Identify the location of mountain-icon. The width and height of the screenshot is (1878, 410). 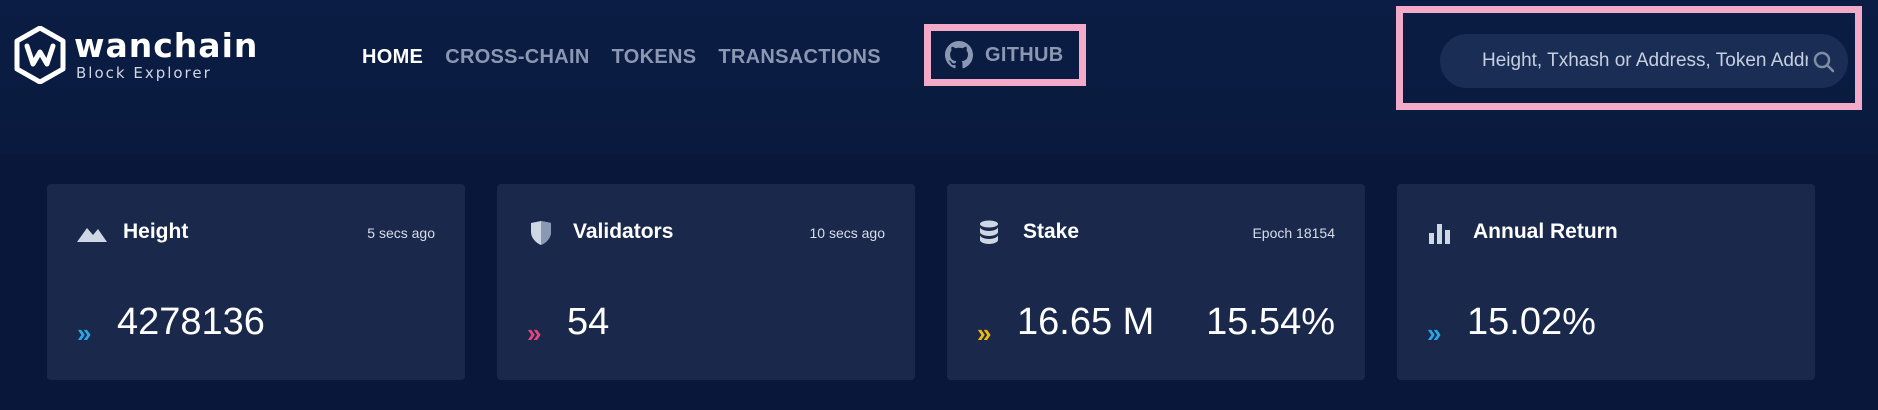
(92, 235).